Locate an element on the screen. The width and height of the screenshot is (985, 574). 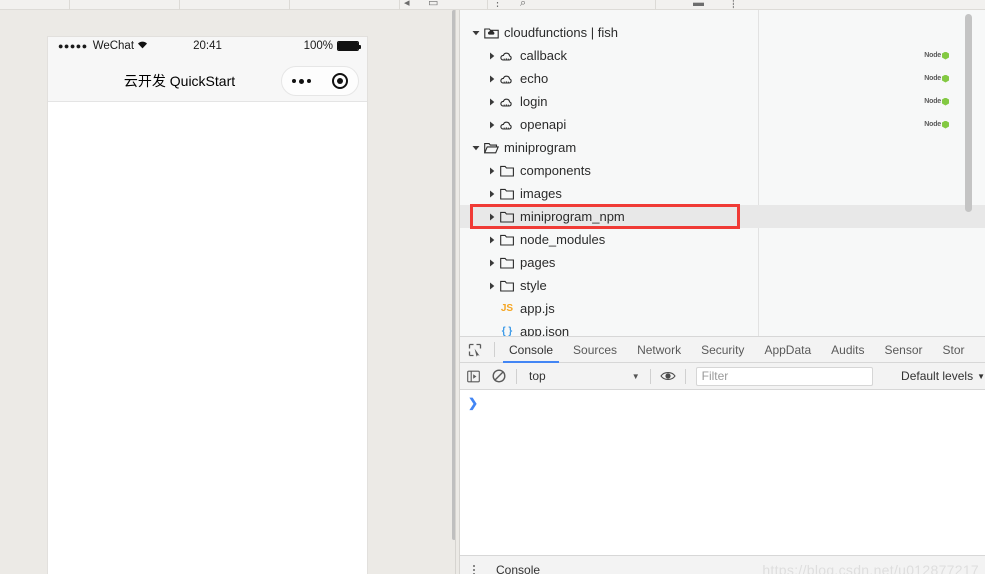
tab-label: Audits is located at coordinates (848, 349).